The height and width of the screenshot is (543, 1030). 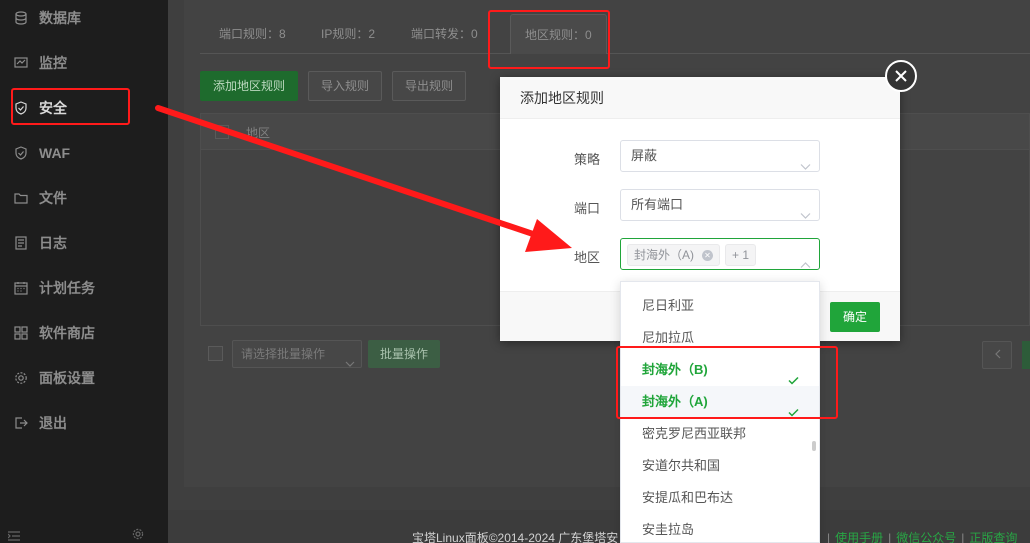 I want to click on option-label: 安提瓜和巴布达, so click(x=688, y=497).